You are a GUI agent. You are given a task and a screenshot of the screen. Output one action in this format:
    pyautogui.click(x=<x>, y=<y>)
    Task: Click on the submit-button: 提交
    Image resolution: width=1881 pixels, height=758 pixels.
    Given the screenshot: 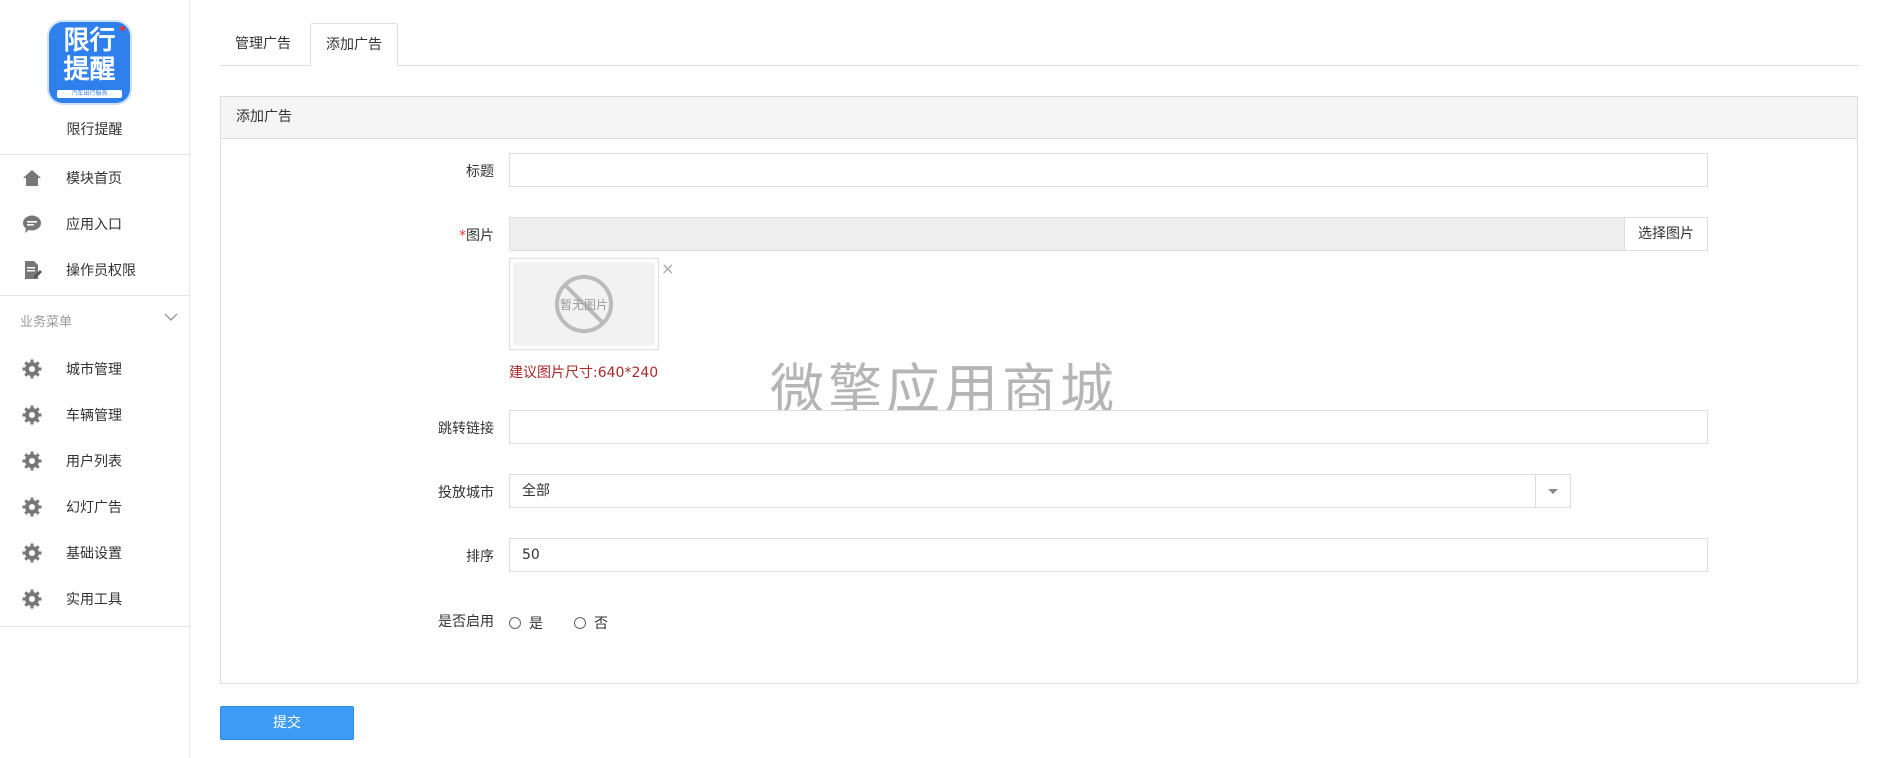 What is the action you would take?
    pyautogui.click(x=287, y=723)
    